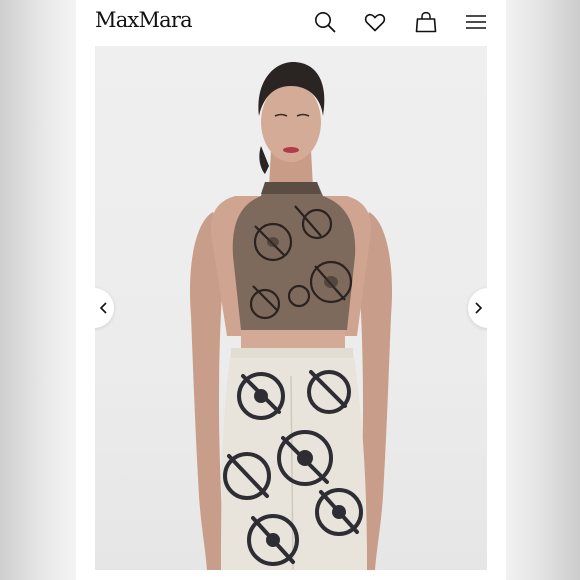  Describe the element at coordinates (375, 22) in the screenshot. I see `heart-icon` at that location.